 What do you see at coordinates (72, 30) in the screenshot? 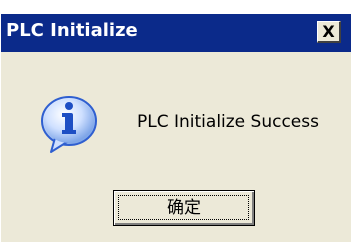
I see `window-title: PLC Initialize` at bounding box center [72, 30].